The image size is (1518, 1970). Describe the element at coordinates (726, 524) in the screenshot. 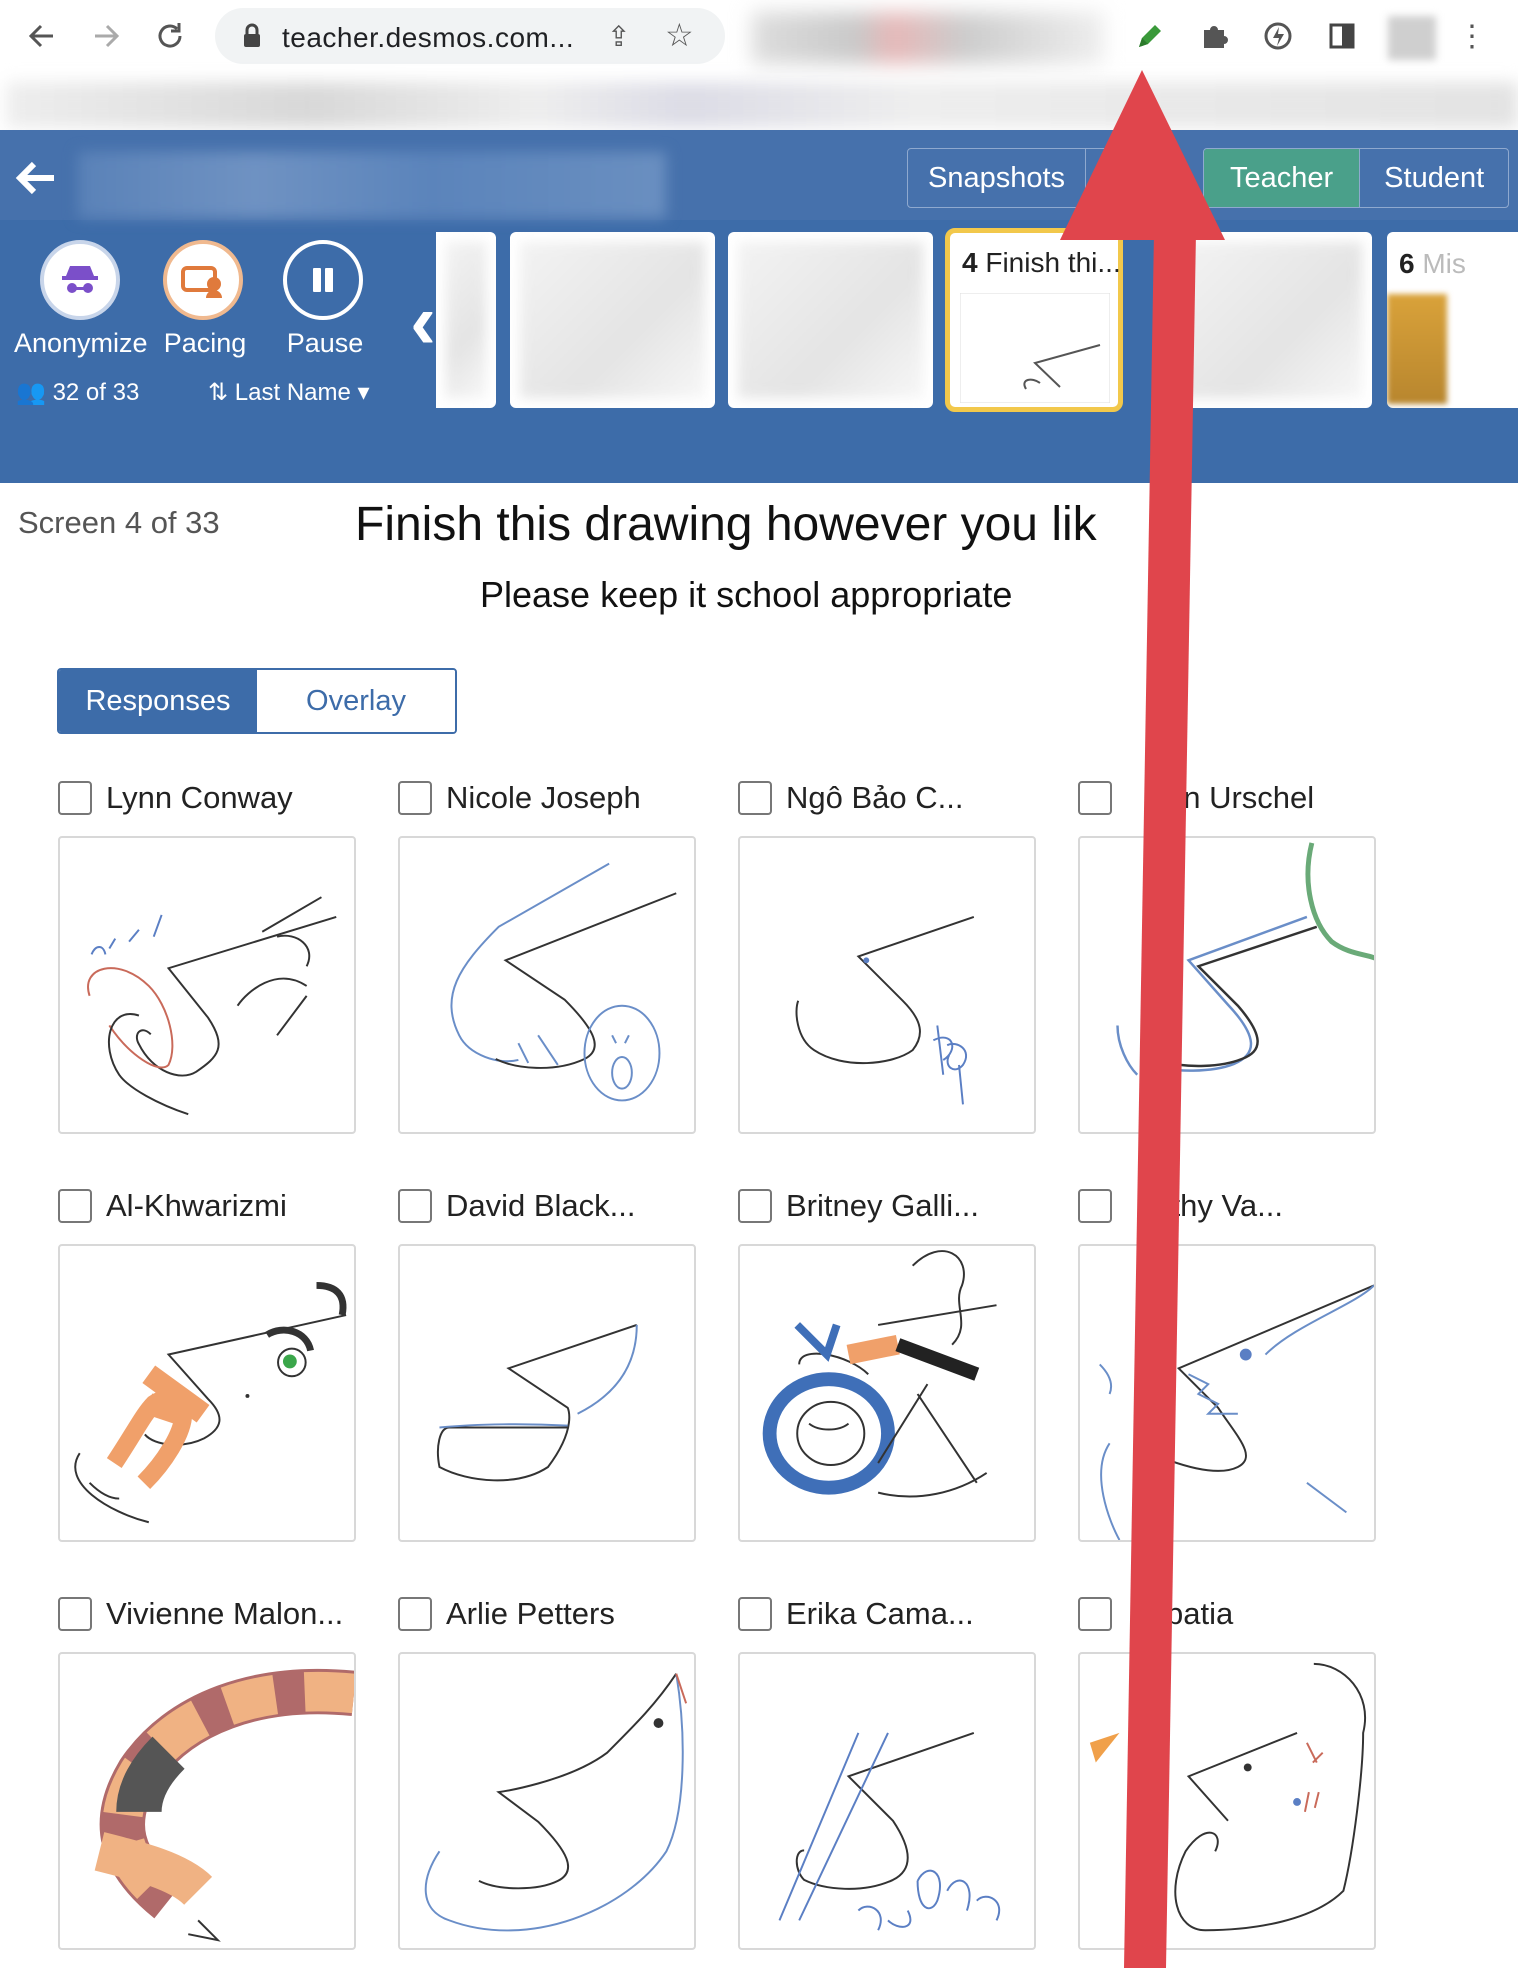

I see `page-title: Finish this drawing however you lik` at that location.